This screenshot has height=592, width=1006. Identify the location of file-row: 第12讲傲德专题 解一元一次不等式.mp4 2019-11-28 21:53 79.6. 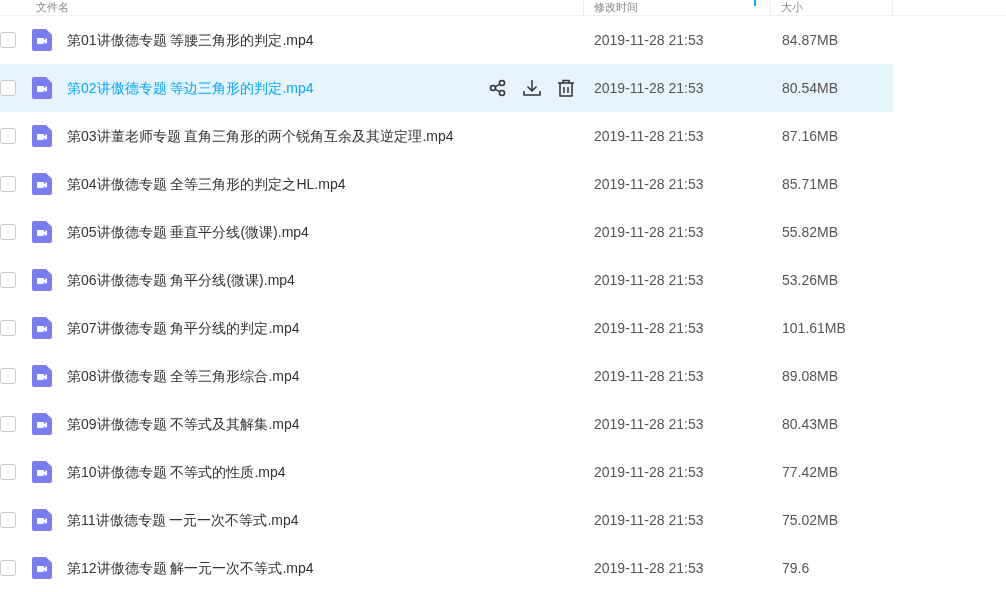
(446, 568).